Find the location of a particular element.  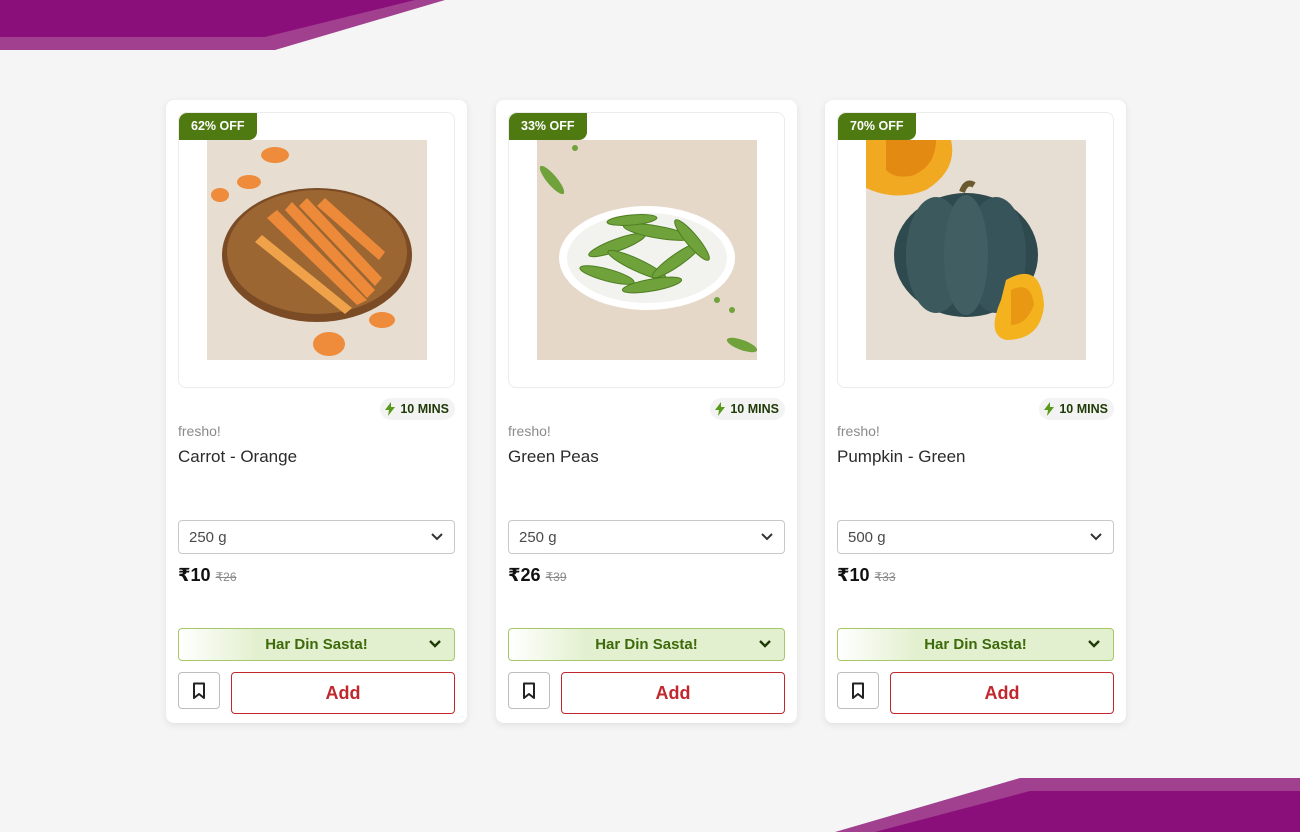

product-image-green-peas is located at coordinates (647, 250).